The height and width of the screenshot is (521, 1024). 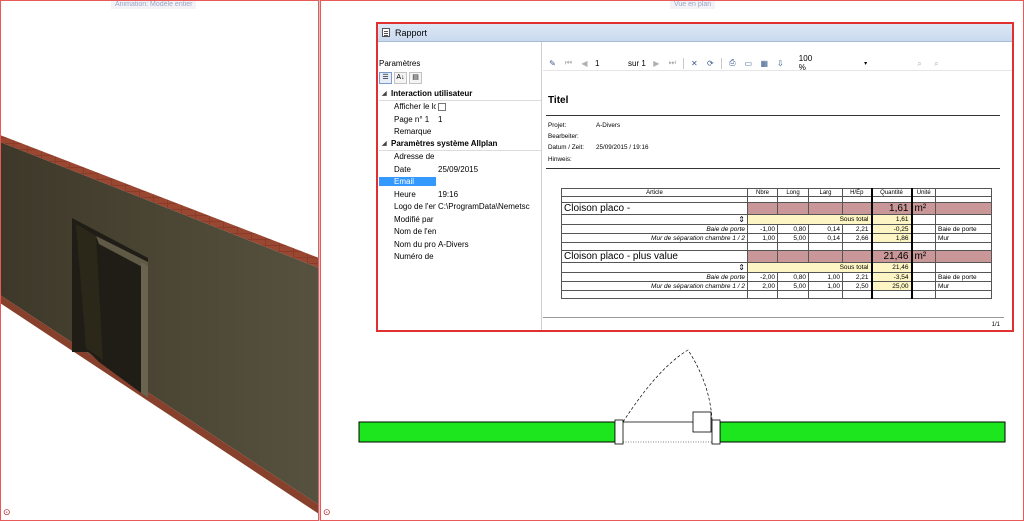 I want to click on categorized-view-icon: ☰, so click(x=385, y=78).